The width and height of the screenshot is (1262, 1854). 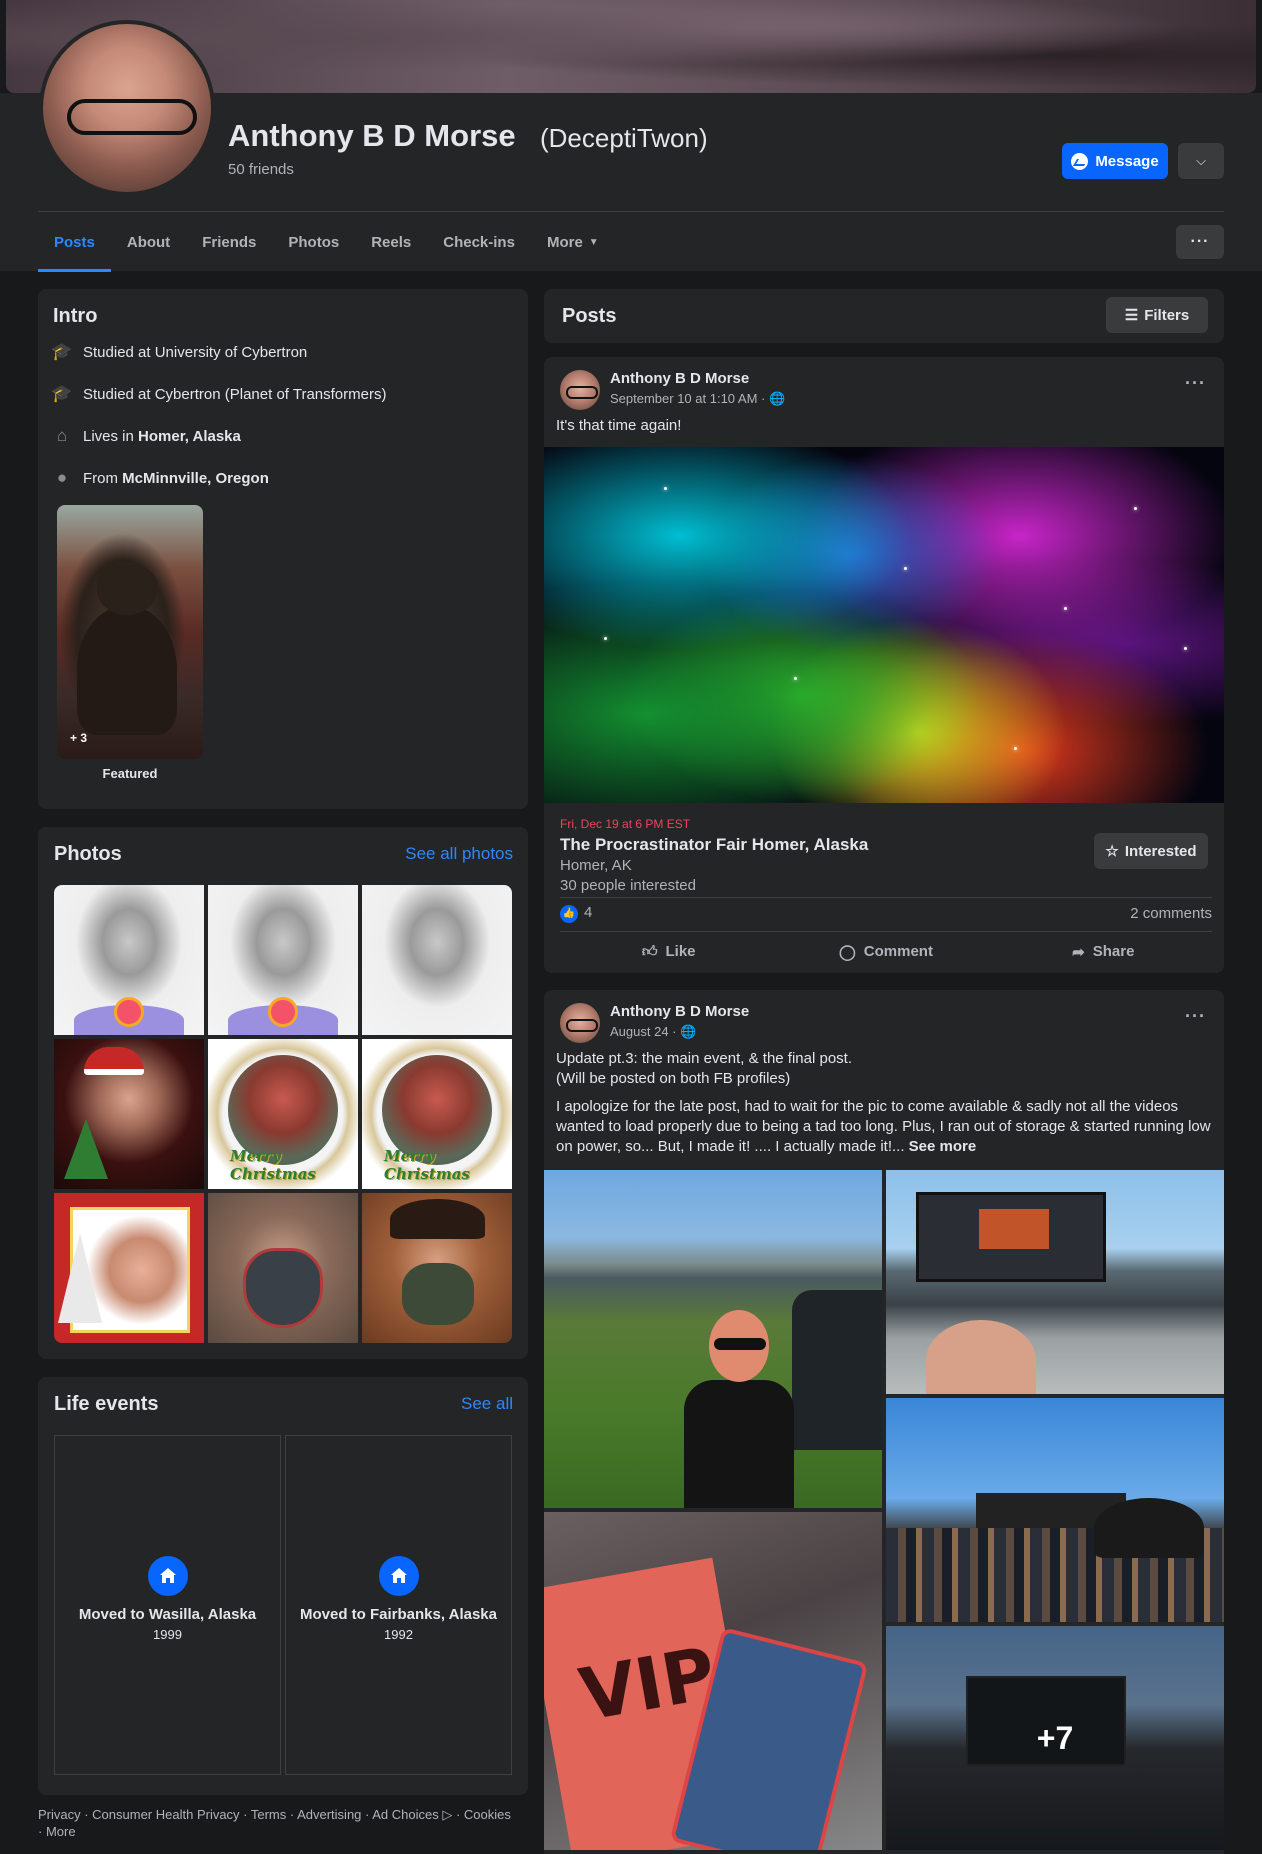 I want to click on featured-story: + 3, so click(x=130, y=632).